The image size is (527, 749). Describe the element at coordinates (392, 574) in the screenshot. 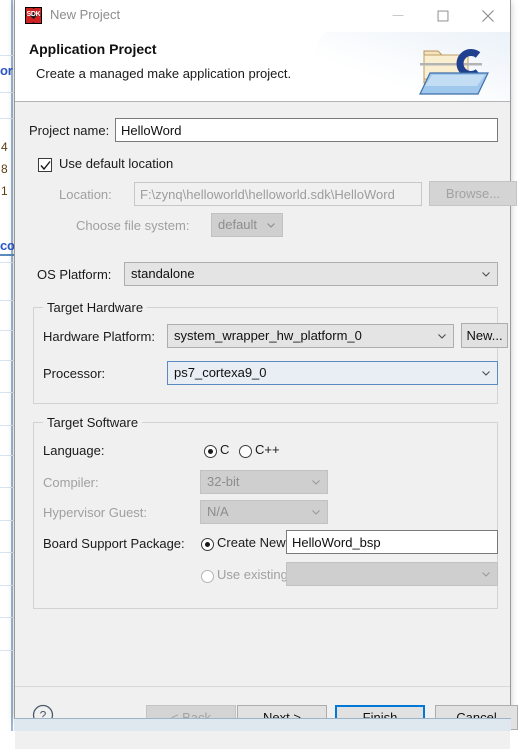

I see `bsp-existing-combo` at that location.